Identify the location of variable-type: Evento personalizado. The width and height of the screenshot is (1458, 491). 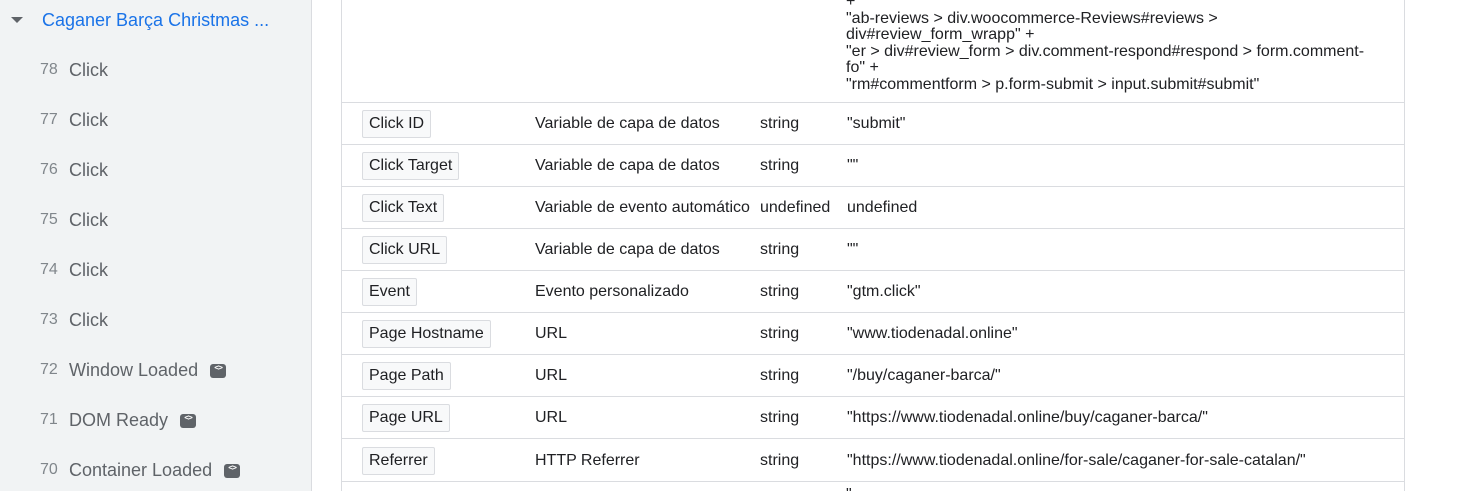
(612, 291).